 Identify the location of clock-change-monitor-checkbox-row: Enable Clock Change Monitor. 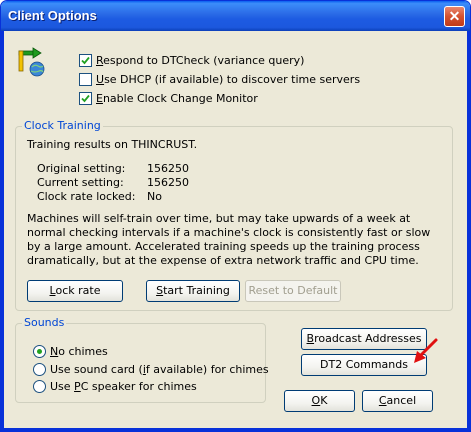
(168, 98).